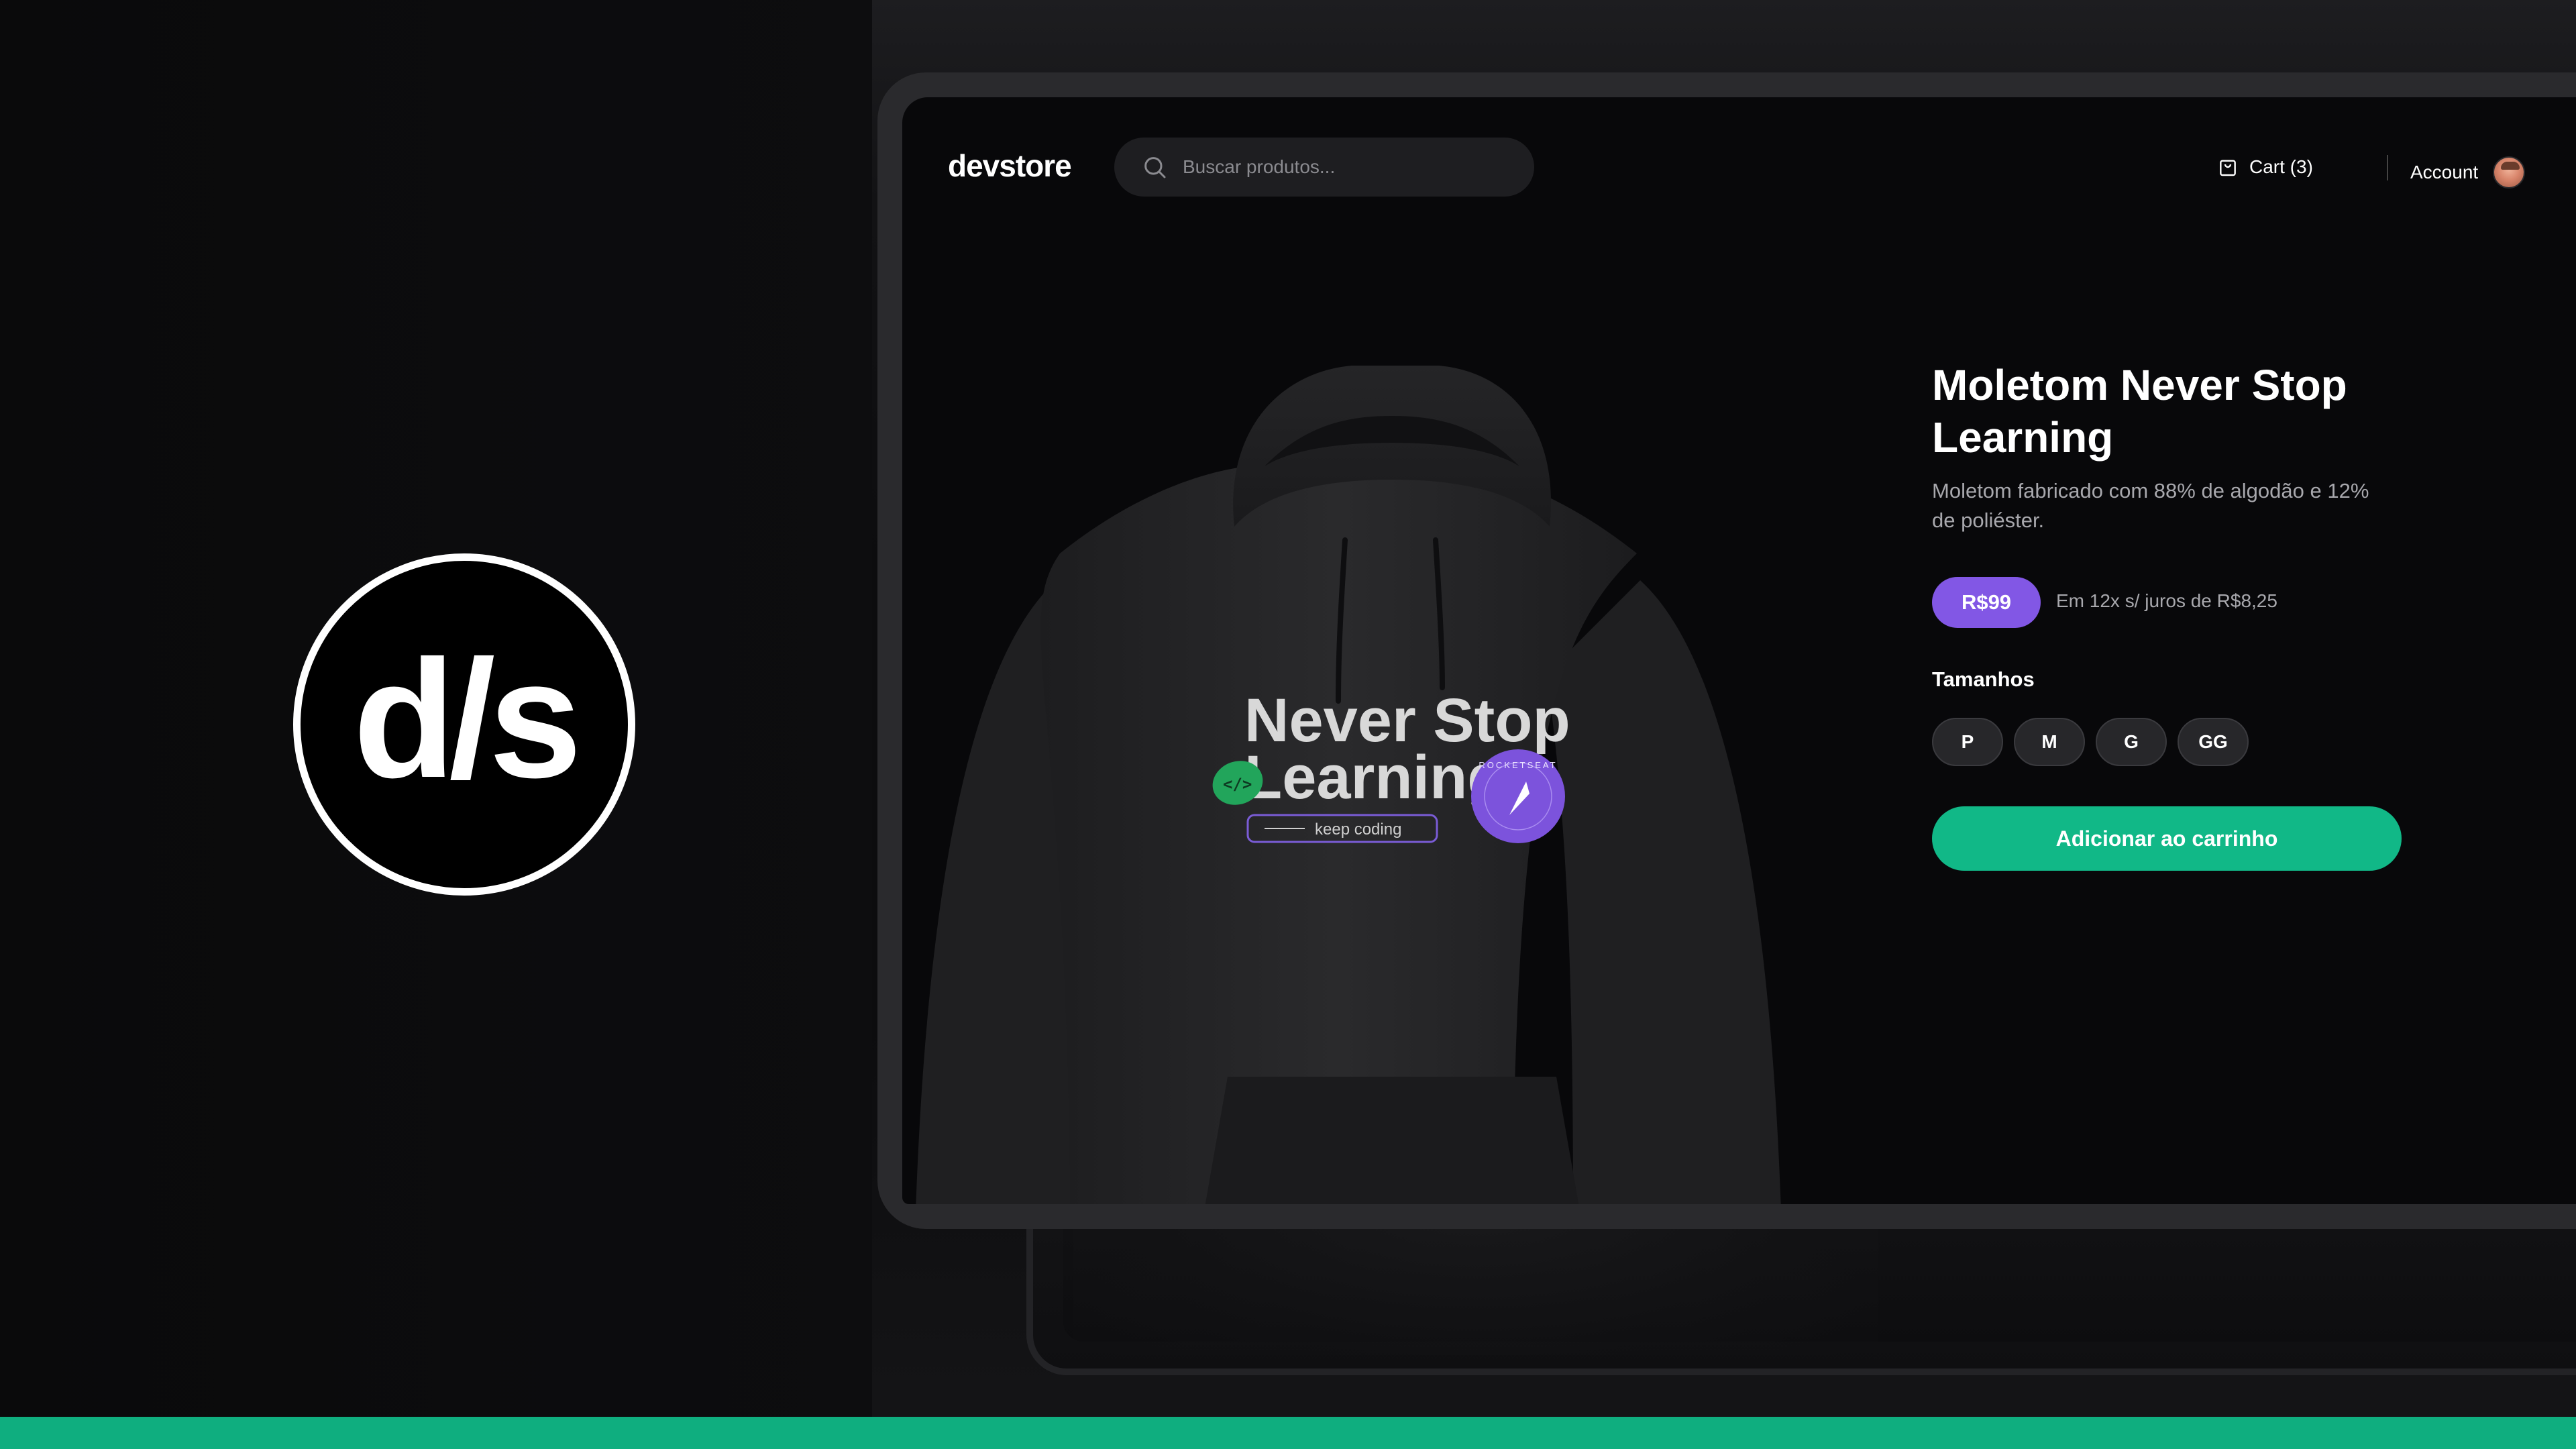  Describe the element at coordinates (1337, 167) in the screenshot. I see `search-input` at that location.